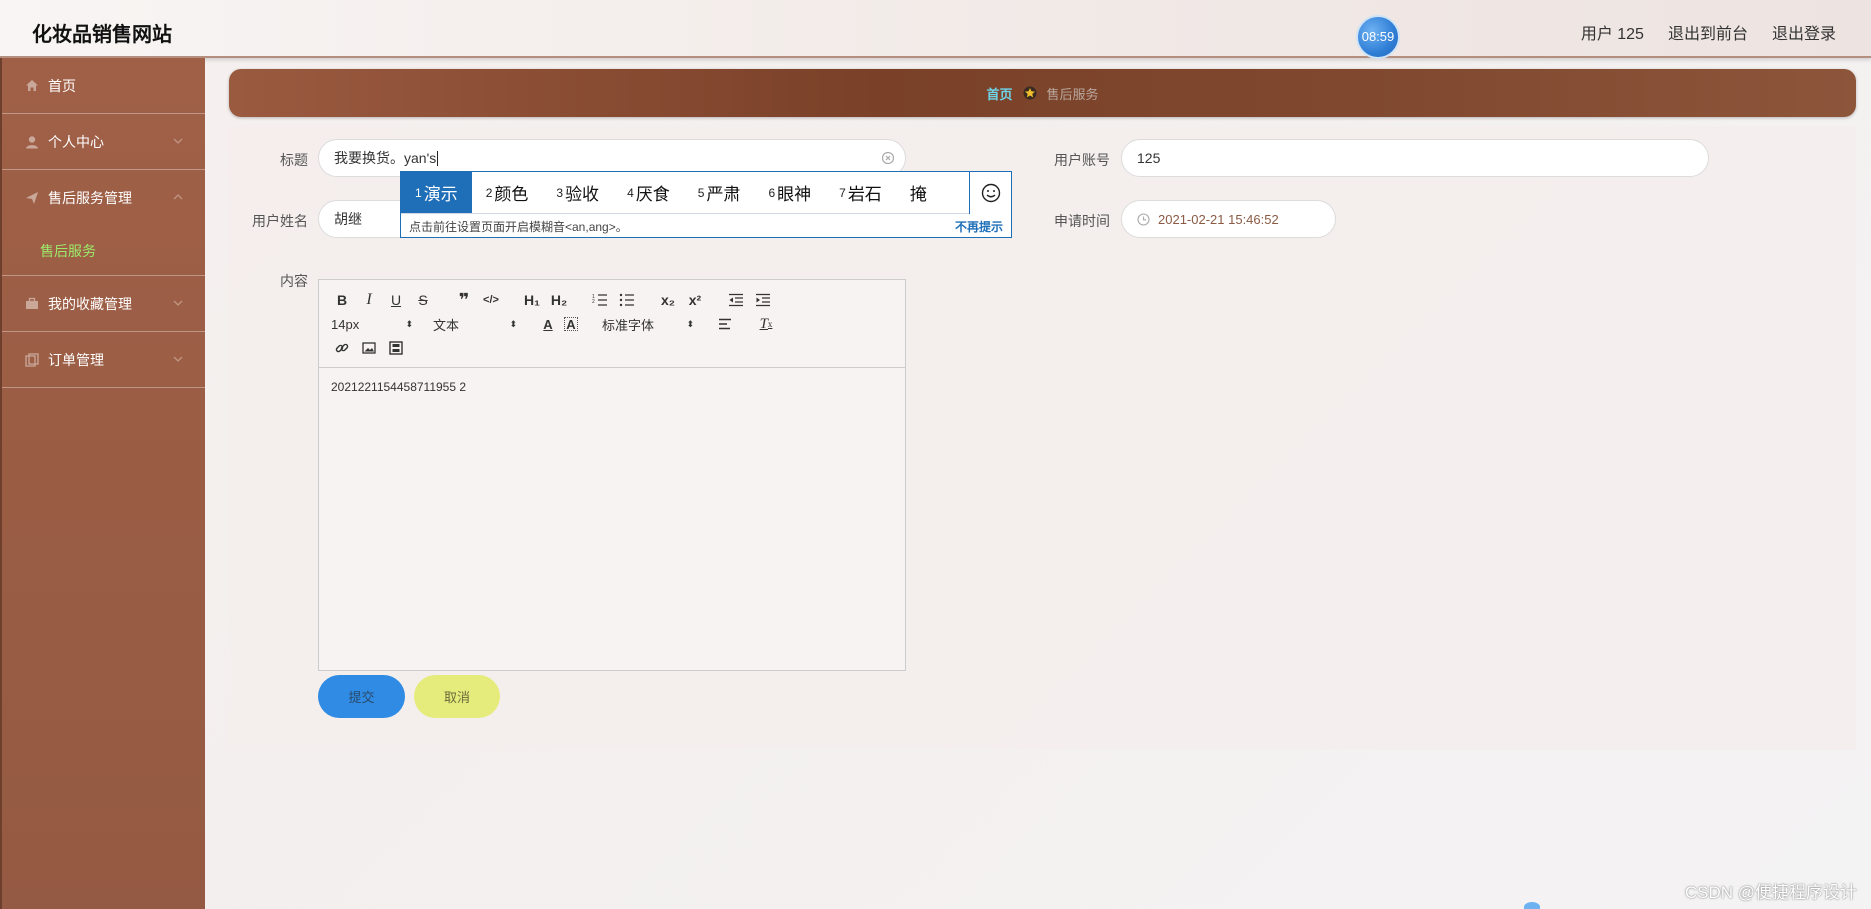  Describe the element at coordinates (32, 360) in the screenshot. I see `copy-icon` at that location.